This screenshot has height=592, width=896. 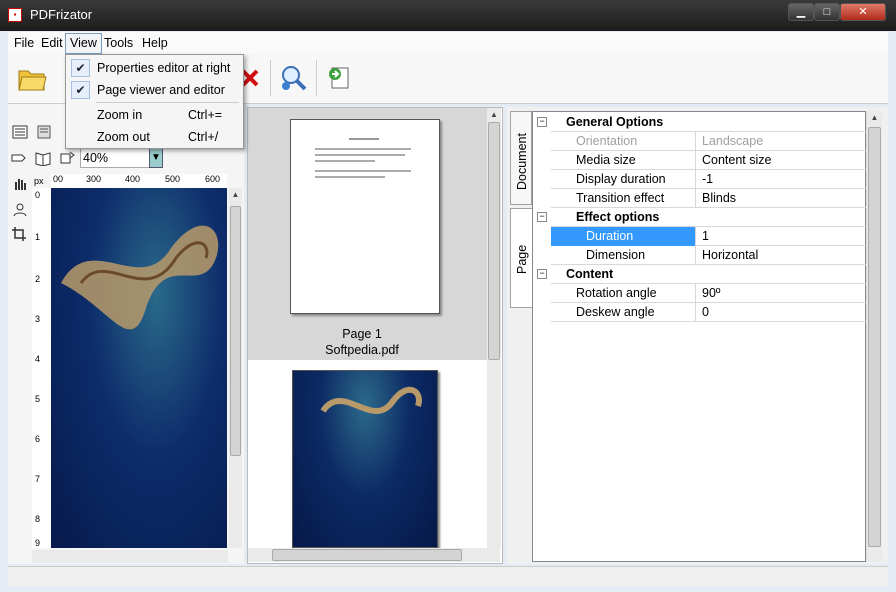 What do you see at coordinates (24, 43) in the screenshot?
I see `menu-file: File` at bounding box center [24, 43].